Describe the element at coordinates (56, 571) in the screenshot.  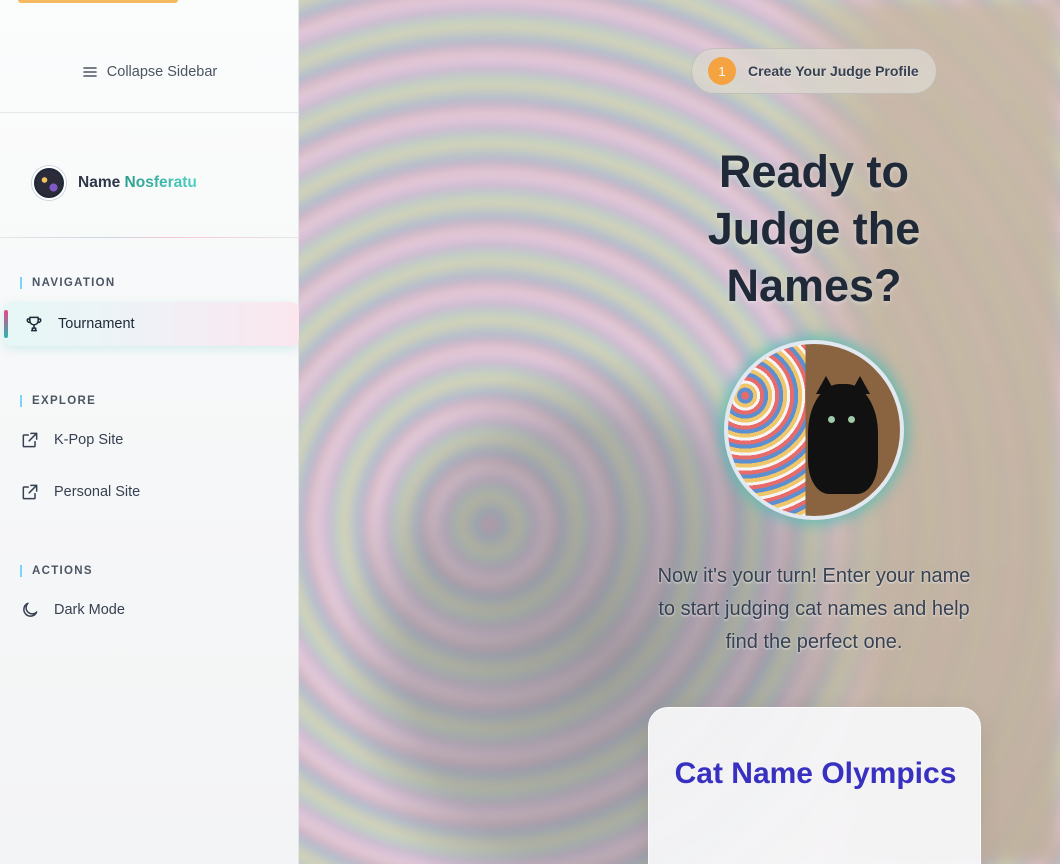
I see `section-label-actions: ACTIONS` at that location.